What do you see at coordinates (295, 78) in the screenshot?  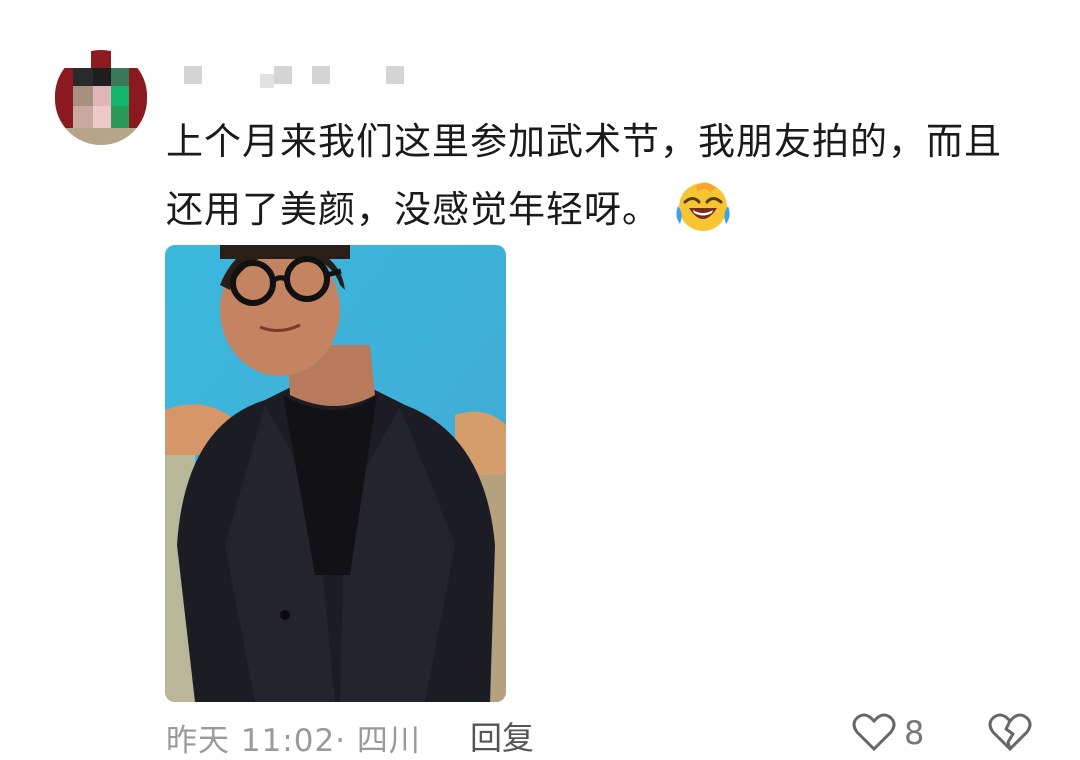 I see `username-redacted` at bounding box center [295, 78].